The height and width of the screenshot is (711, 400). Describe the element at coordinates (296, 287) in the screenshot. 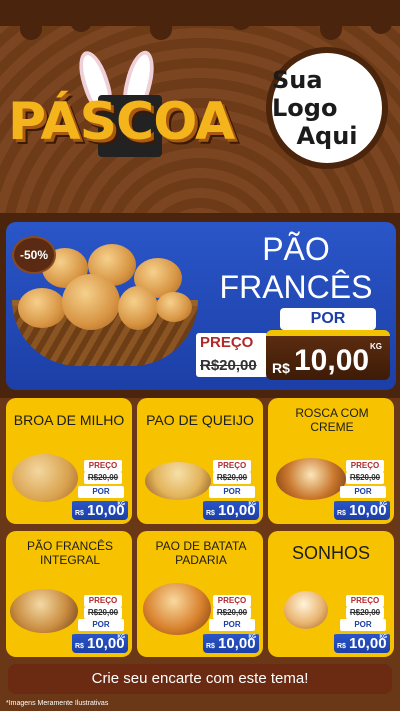

I see `hero-title-line-2: FRANCÊS` at that location.